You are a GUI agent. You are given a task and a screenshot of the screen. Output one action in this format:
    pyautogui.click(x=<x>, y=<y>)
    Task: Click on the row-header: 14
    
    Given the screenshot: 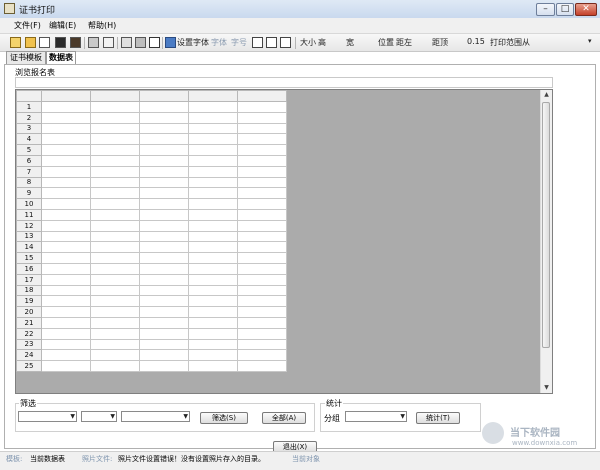 What is the action you would take?
    pyautogui.click(x=29, y=247)
    